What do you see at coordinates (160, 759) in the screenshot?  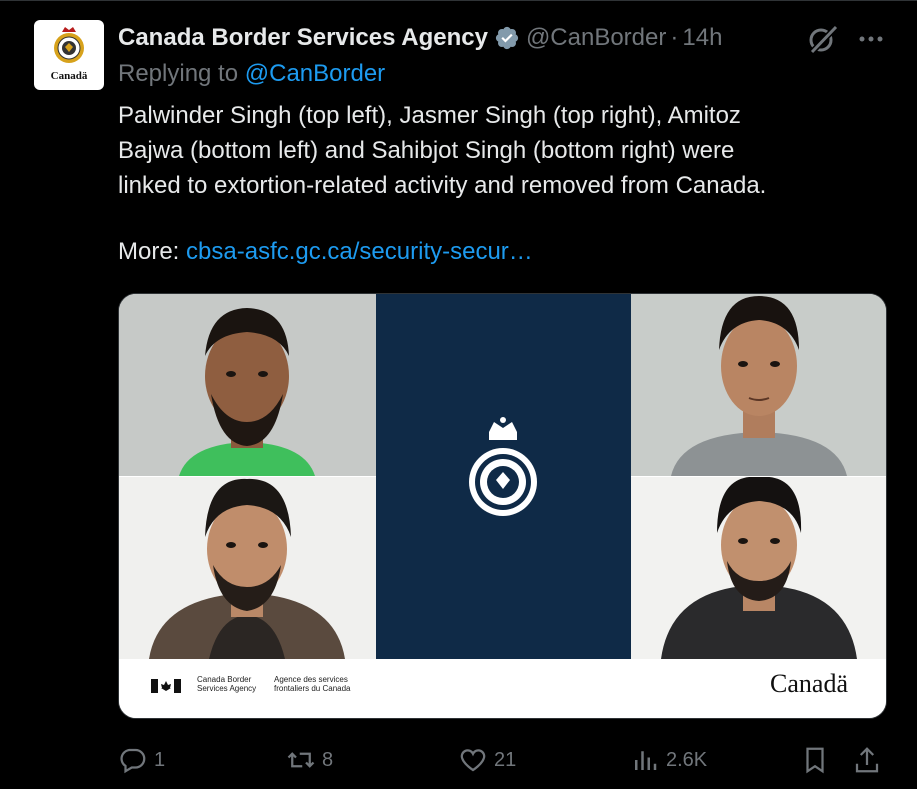 I see `reply-count: 1` at bounding box center [160, 759].